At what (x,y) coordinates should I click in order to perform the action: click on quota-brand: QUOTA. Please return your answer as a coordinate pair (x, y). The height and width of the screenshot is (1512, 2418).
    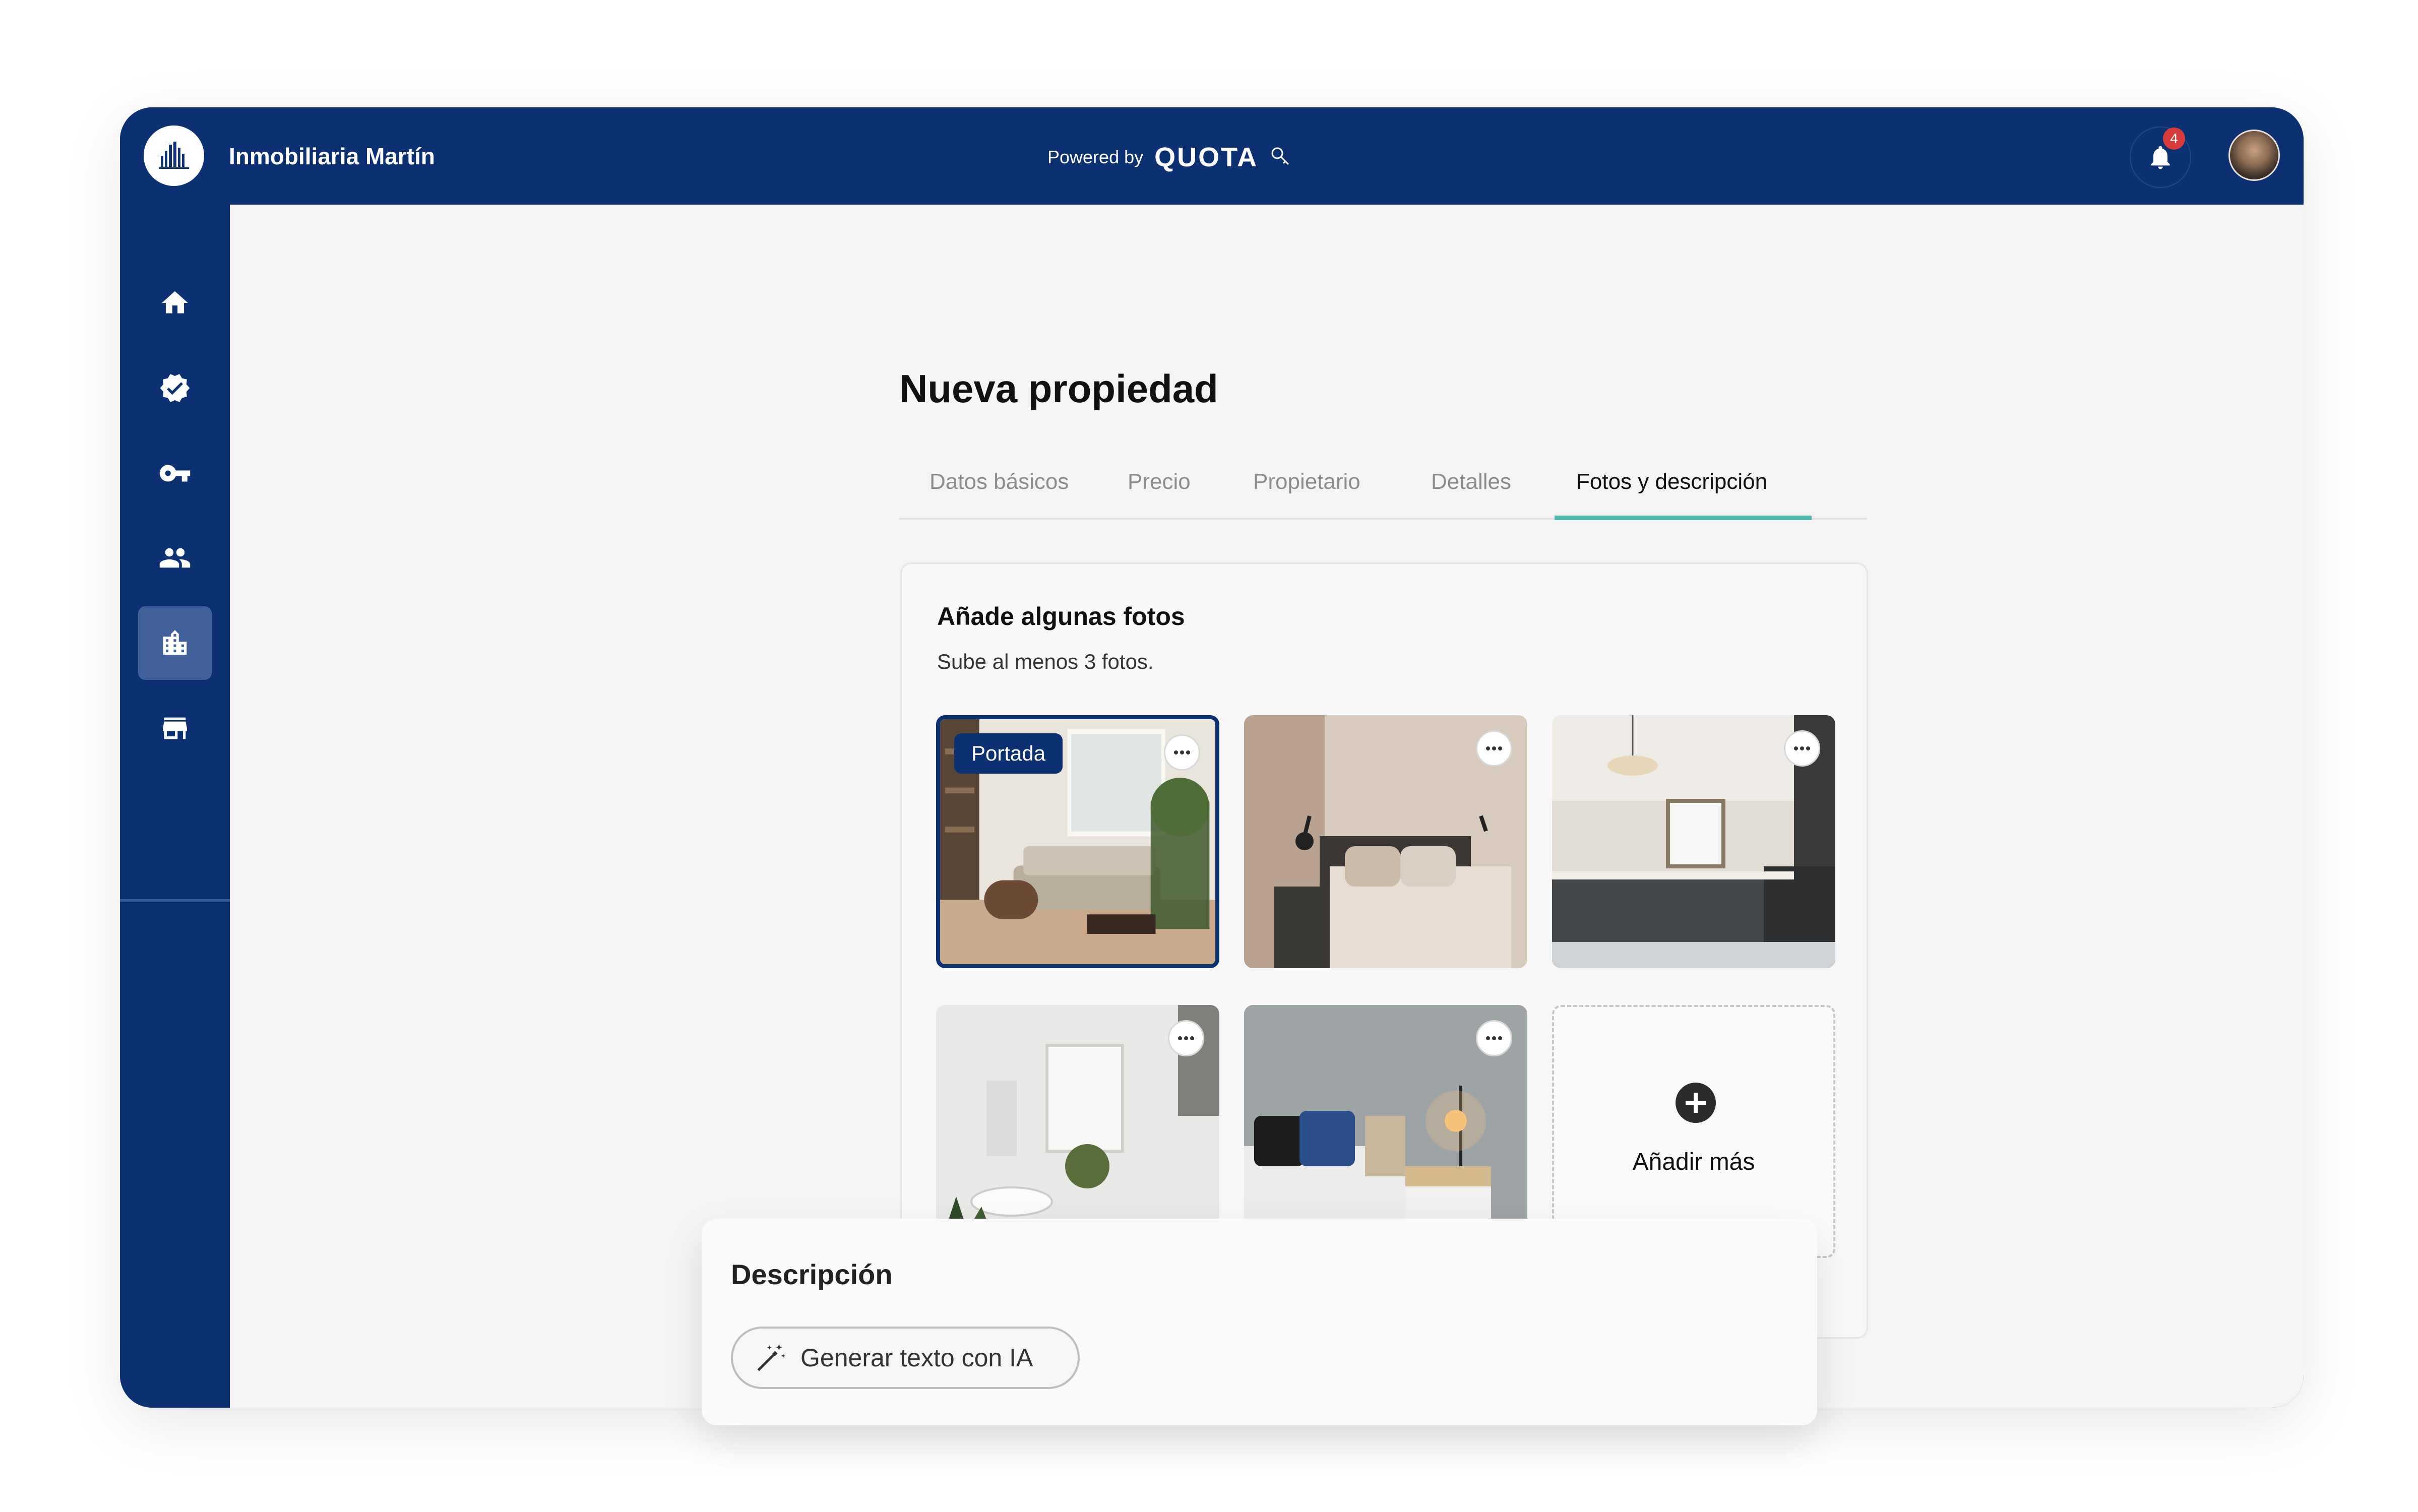
    Looking at the image, I should click on (1206, 157).